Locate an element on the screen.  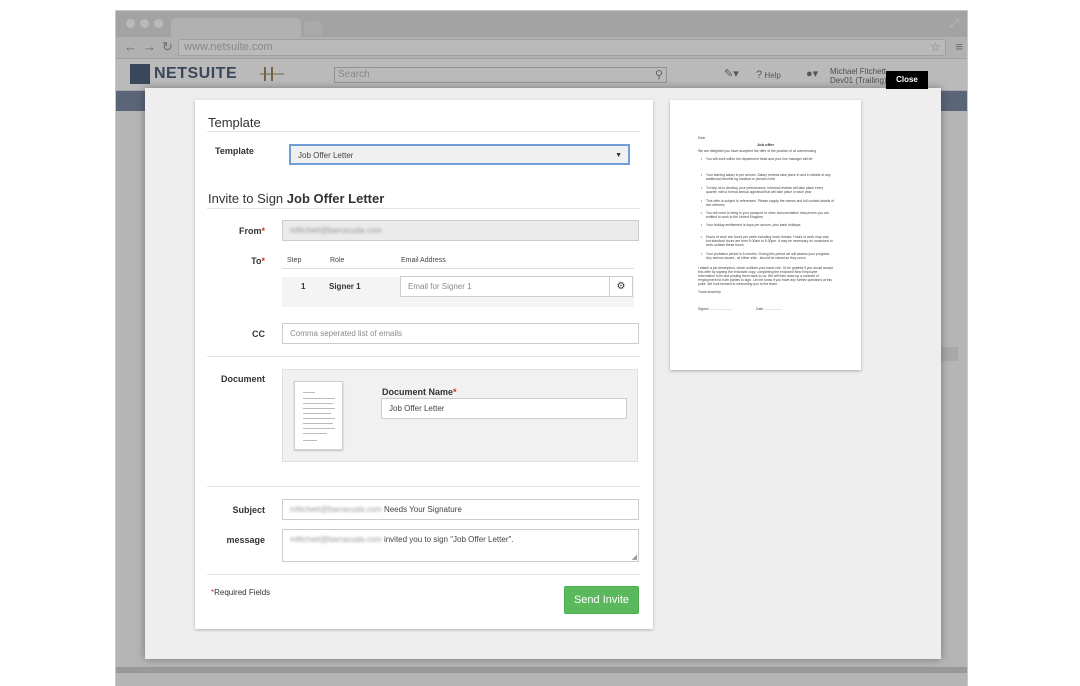
to-label: To* is located at coordinates (240, 261).